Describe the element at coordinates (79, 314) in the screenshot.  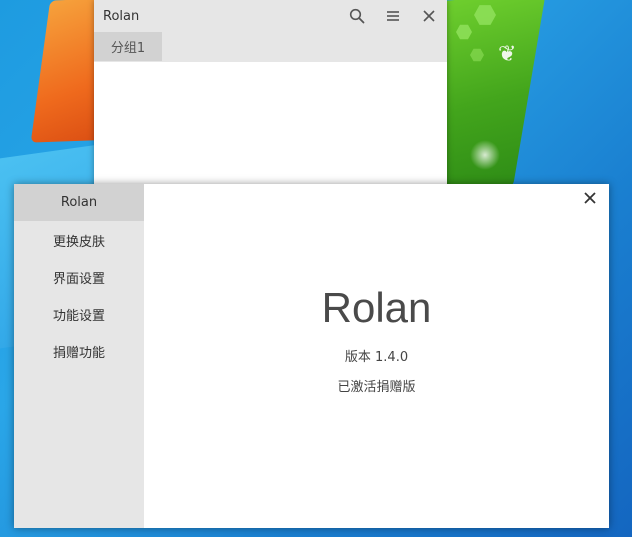
I see `sidebar-item-function-settings: 功能设置` at that location.